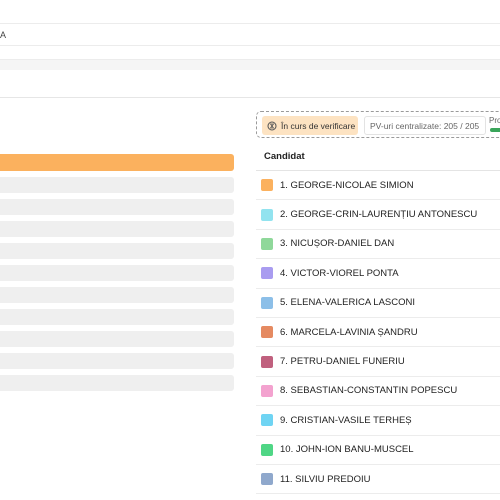 The height and width of the screenshot is (500, 500). Describe the element at coordinates (325, 479) in the screenshot. I see `candidate-name: 11. SILVIU PREDOIU` at that location.